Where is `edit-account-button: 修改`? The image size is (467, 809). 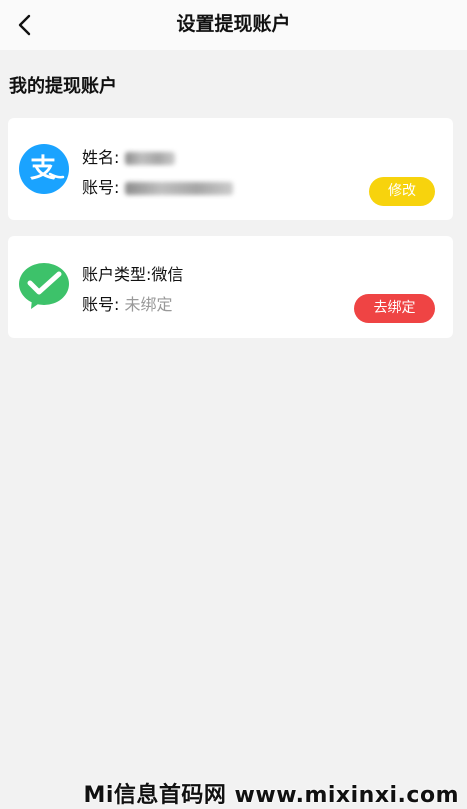
edit-account-button: 修改 is located at coordinates (402, 191).